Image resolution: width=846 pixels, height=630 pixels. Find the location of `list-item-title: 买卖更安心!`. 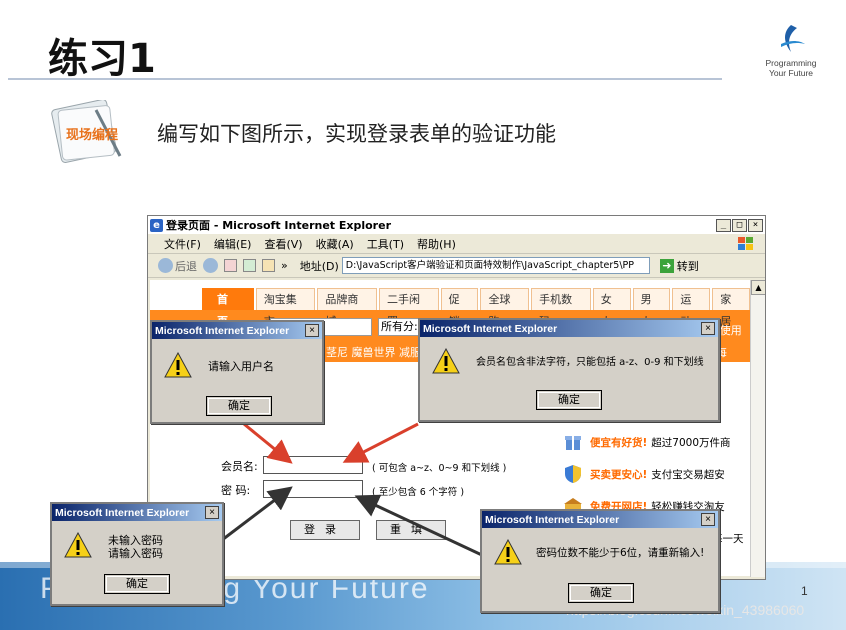

list-item-title: 买卖更安心! is located at coordinates (619, 474).